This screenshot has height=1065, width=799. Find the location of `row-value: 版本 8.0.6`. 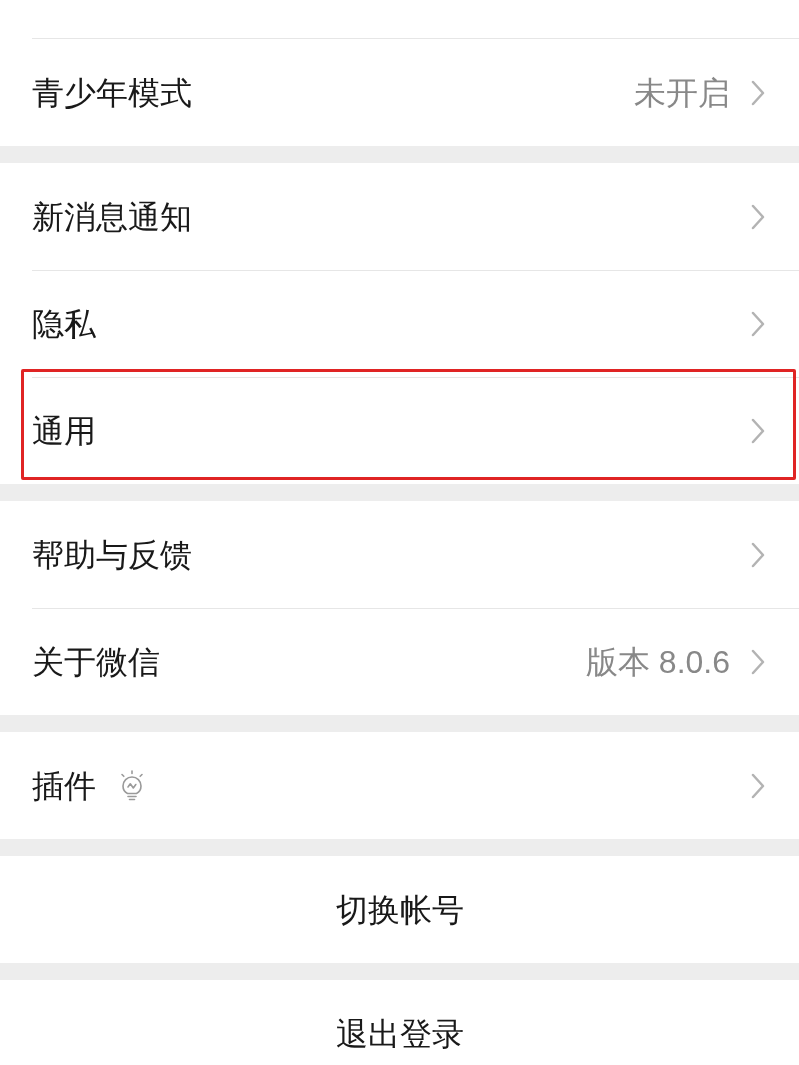

row-value: 版本 8.0.6 is located at coordinates (657, 662).